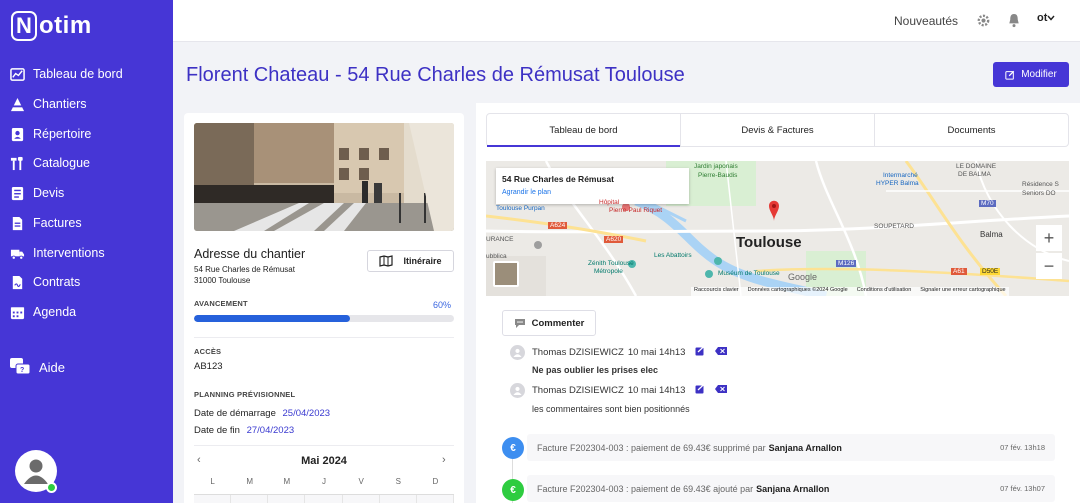  What do you see at coordinates (199, 460) in the screenshot?
I see `chevron-left-icon: ‹` at bounding box center [199, 460].